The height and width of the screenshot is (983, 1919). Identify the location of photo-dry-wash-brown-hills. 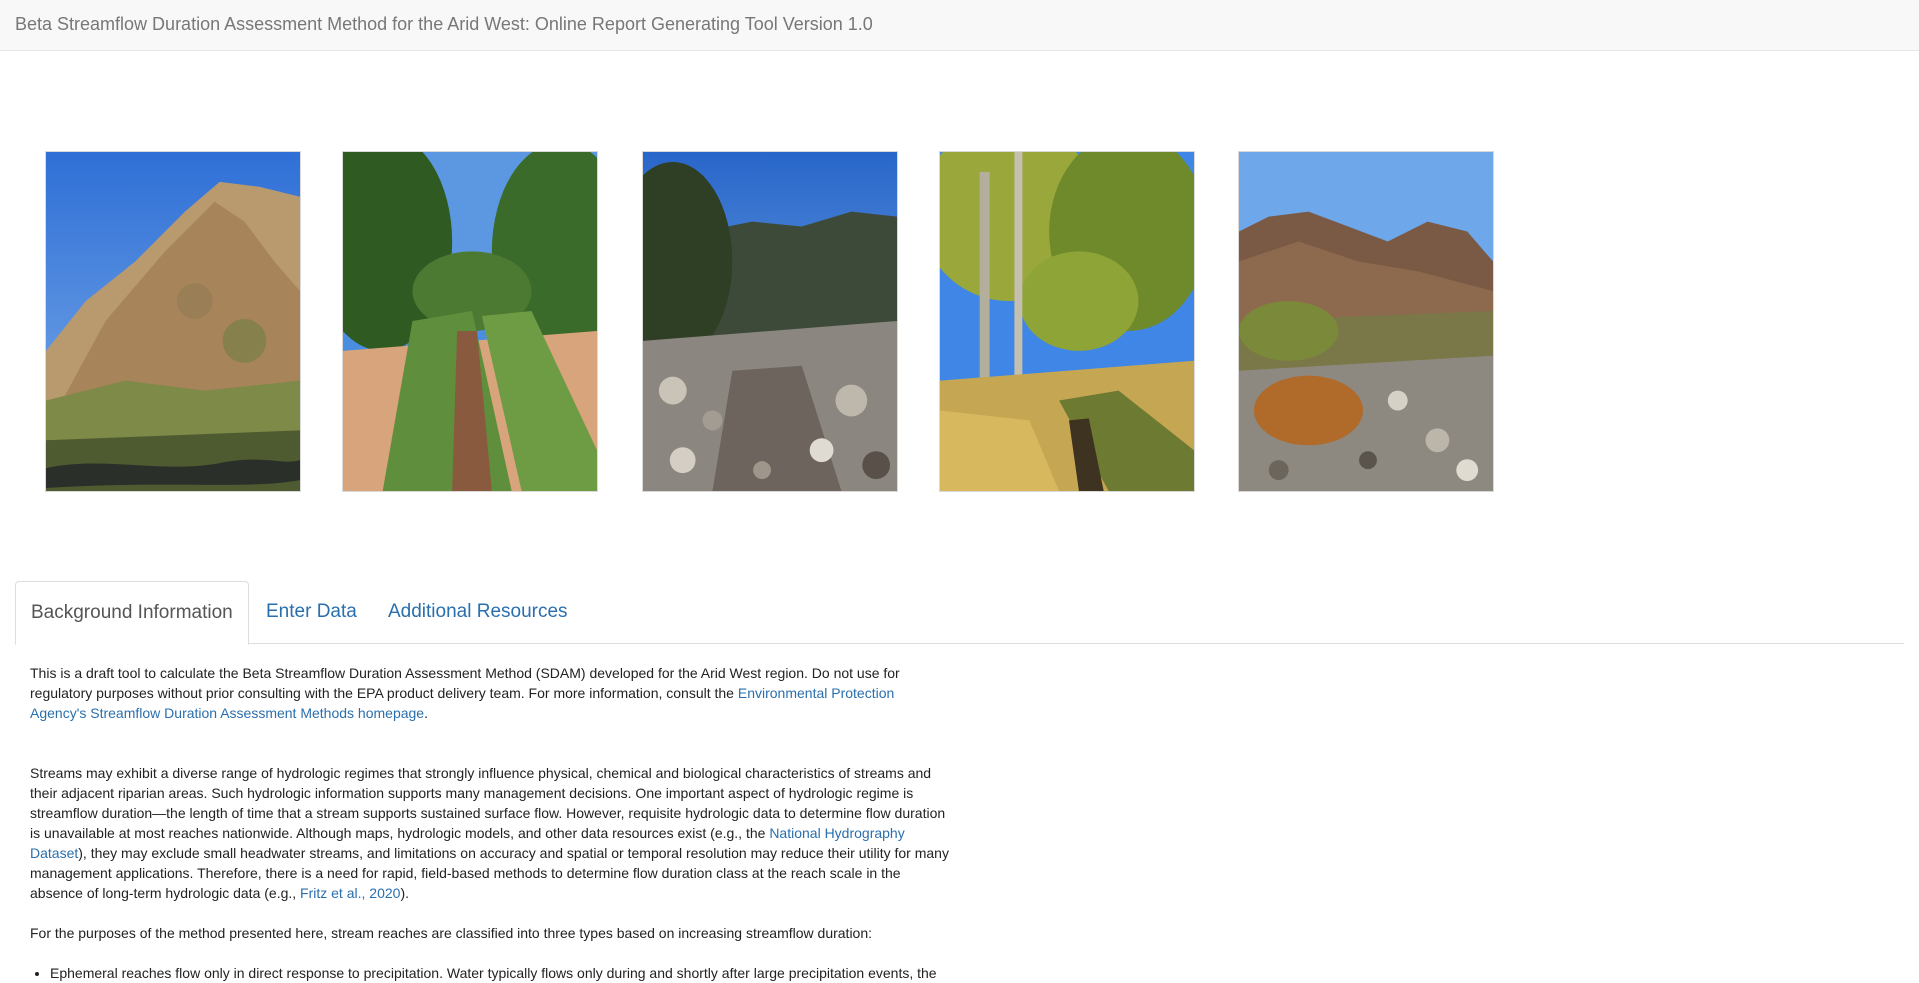
(1366, 321).